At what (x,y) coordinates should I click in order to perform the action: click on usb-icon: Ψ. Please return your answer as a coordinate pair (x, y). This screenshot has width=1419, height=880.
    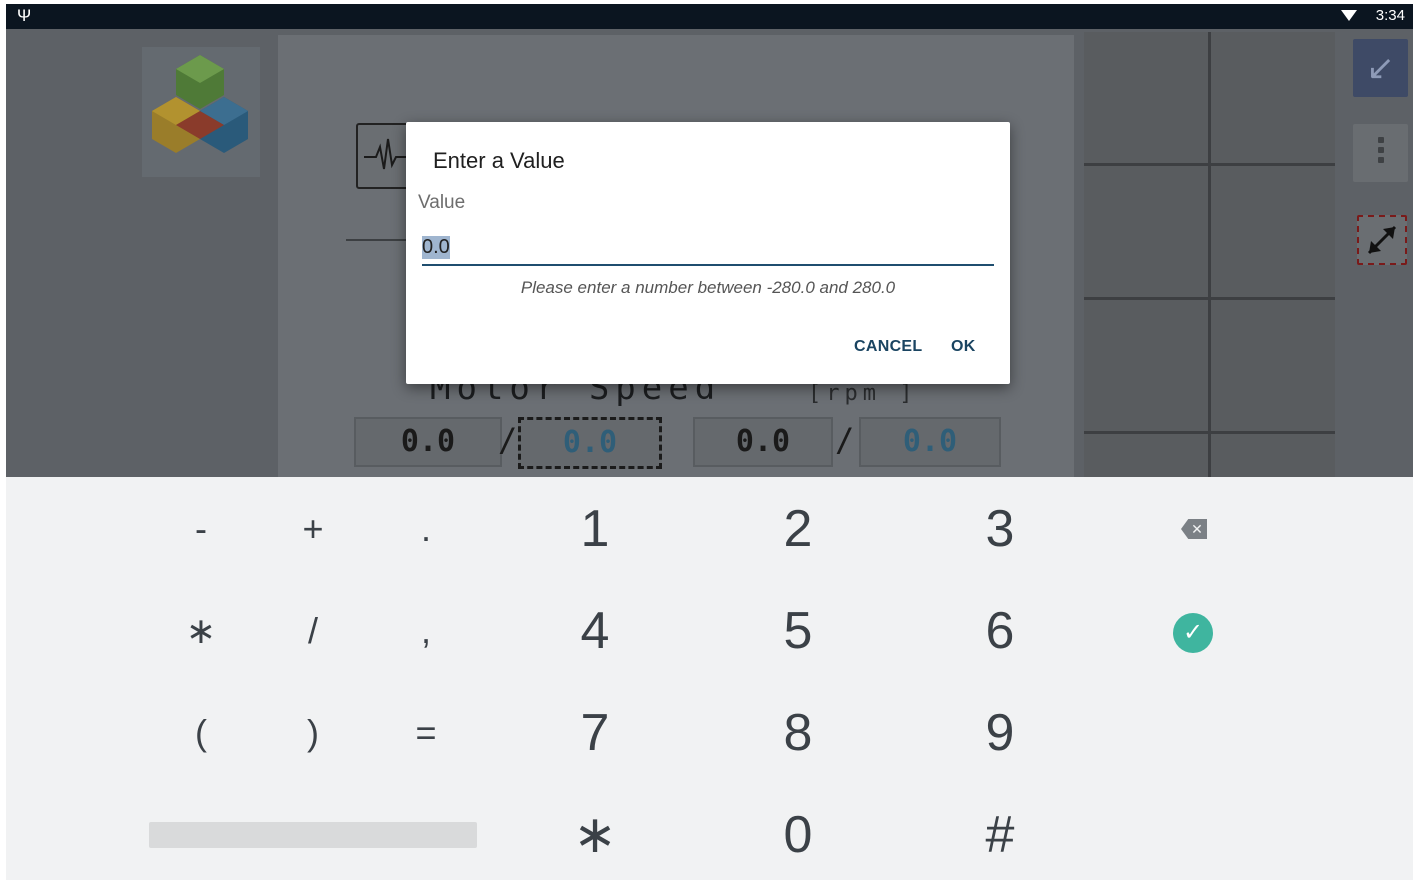
    Looking at the image, I should click on (24, 15).